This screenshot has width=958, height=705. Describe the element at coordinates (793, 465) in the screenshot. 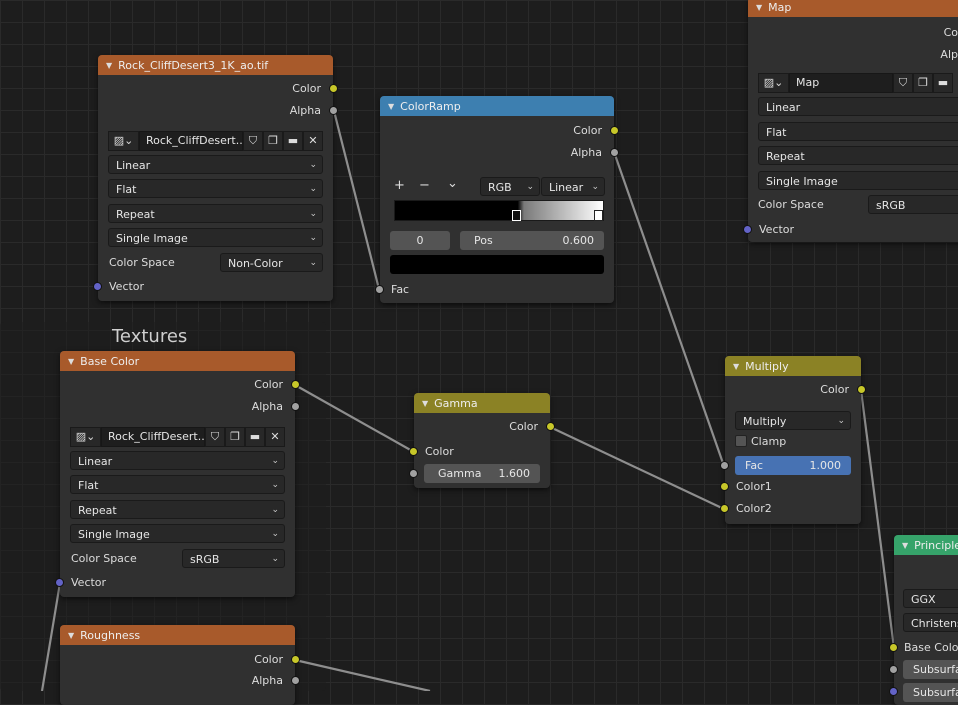

I see `fac-value-field: Fac 1.000` at that location.